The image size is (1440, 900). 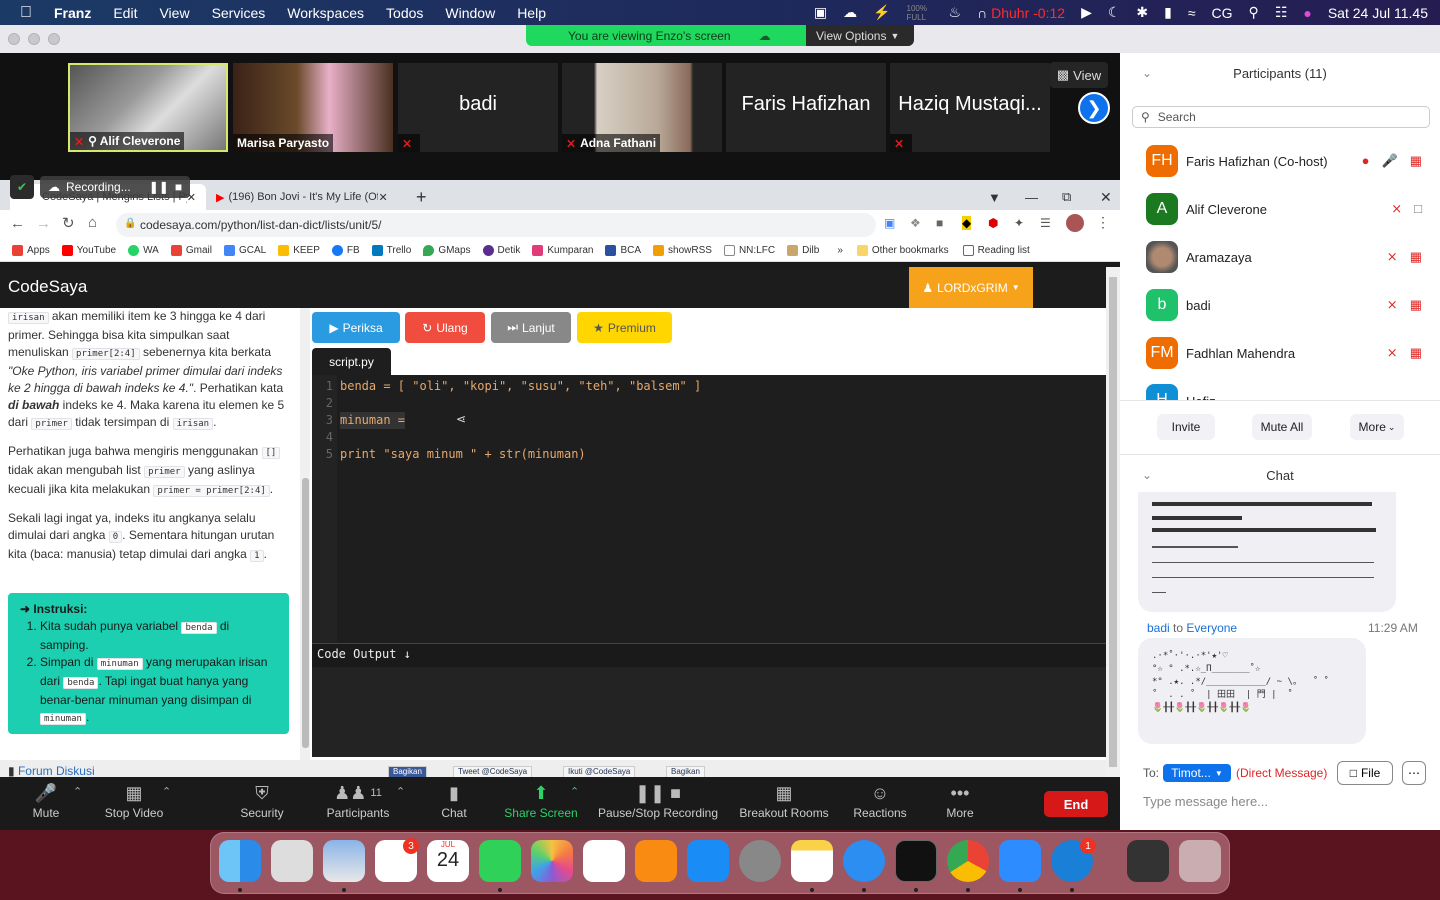 I want to click on keynote-icon, so click(x=604, y=861).